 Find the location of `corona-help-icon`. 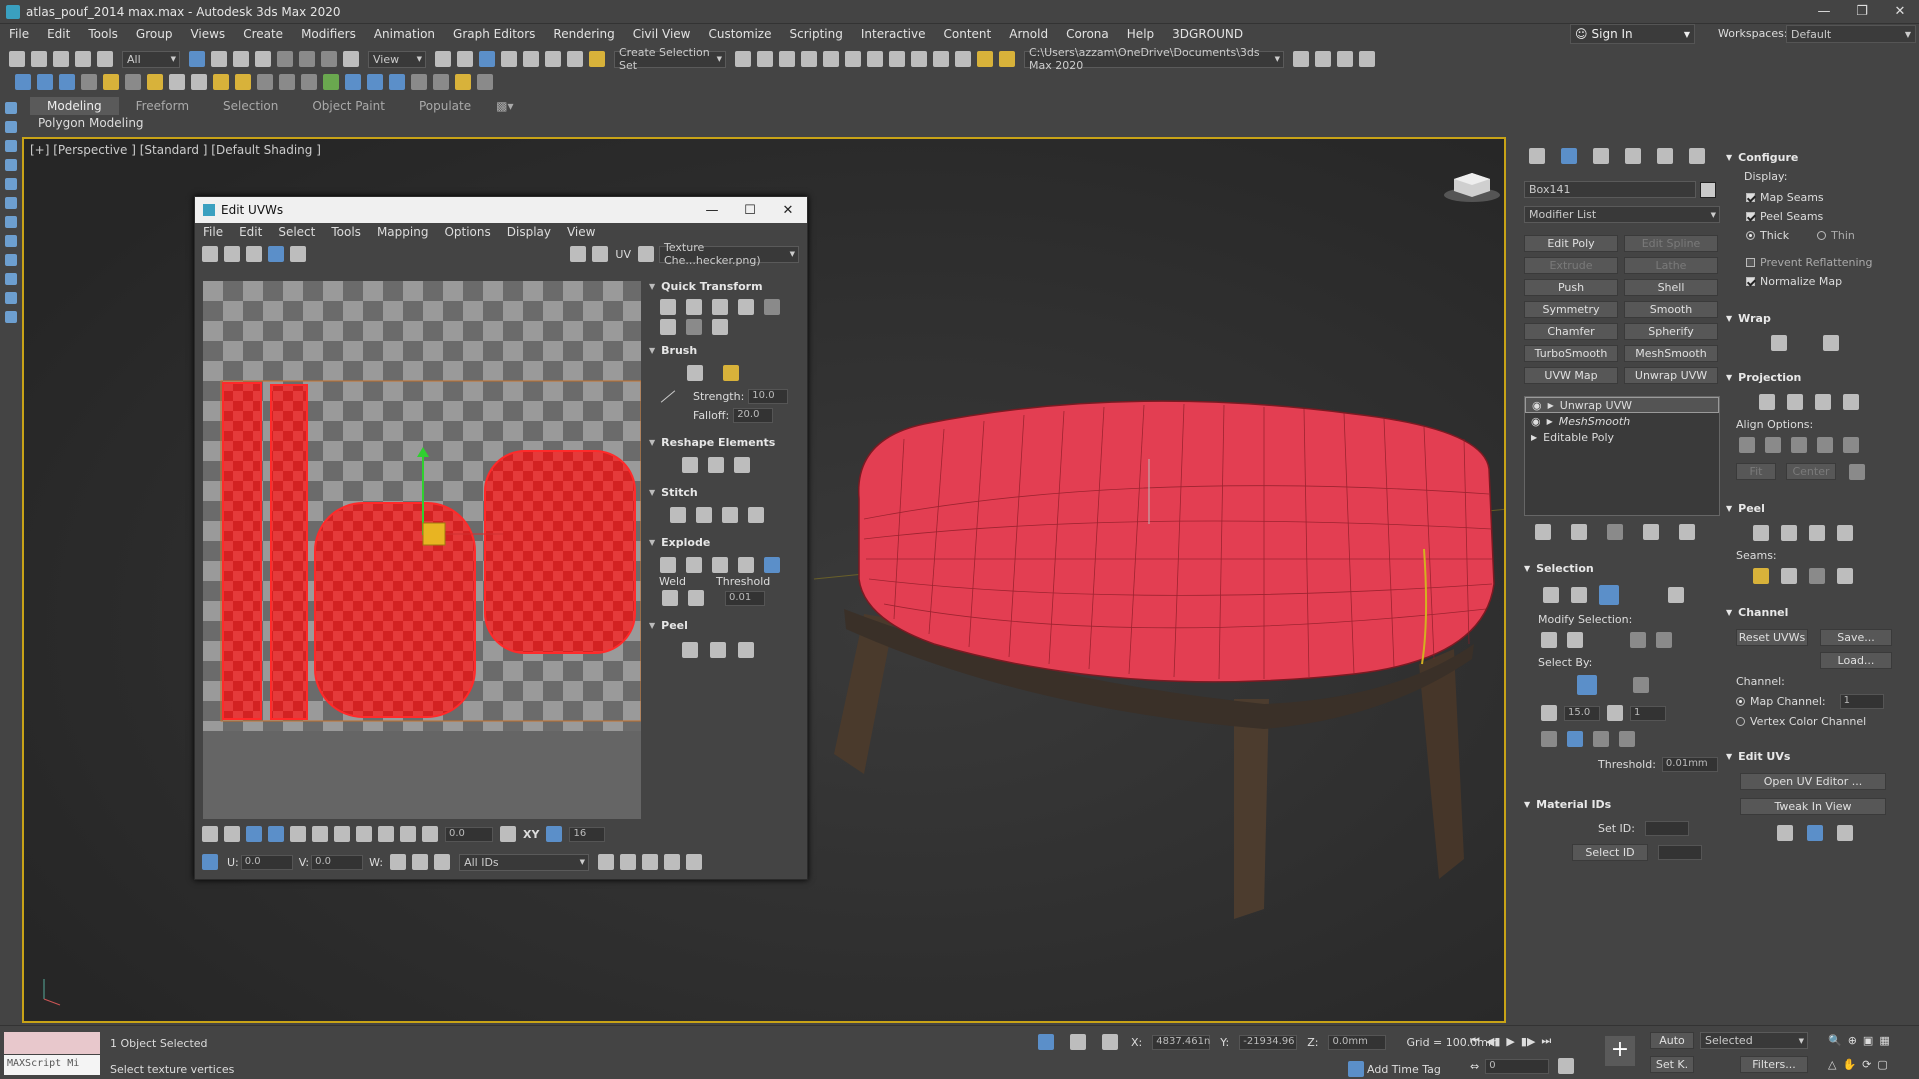

corona-help-icon is located at coordinates (441, 82).